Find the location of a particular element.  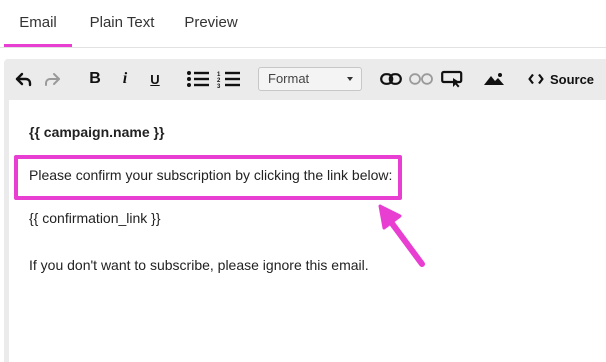

numbered-list-icon: 123 is located at coordinates (228, 79).